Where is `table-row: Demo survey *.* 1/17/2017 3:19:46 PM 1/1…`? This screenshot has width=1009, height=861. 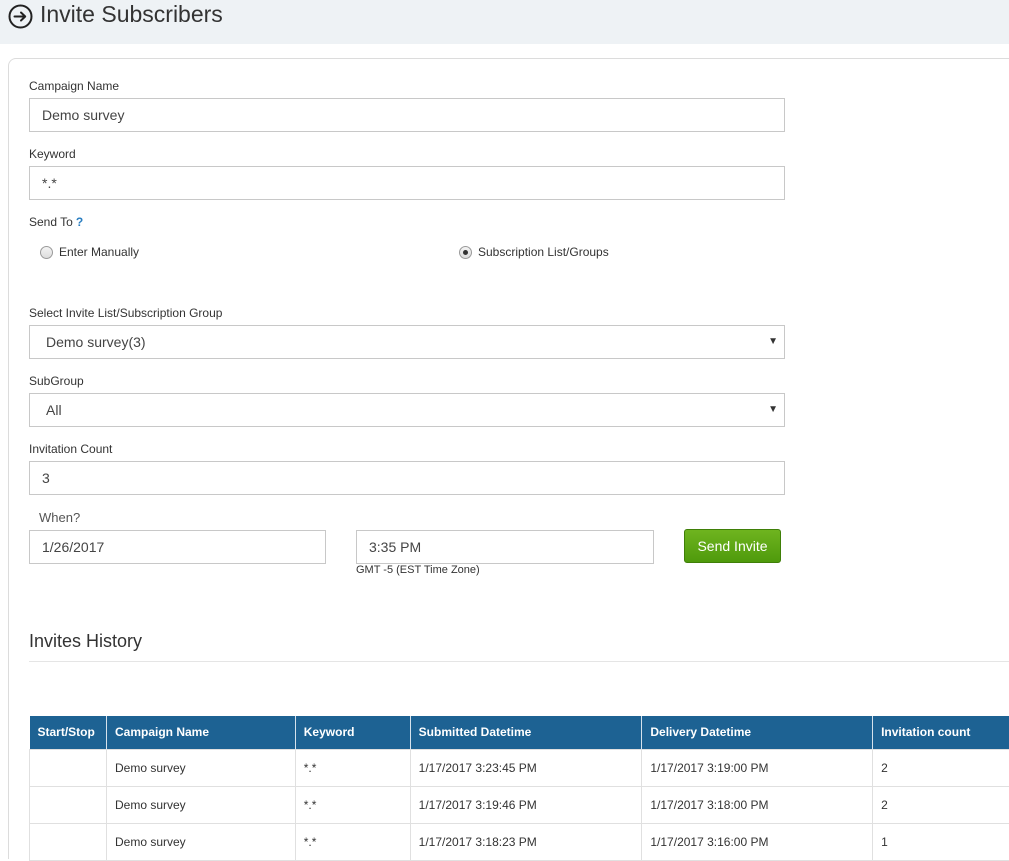 table-row: Demo survey *.* 1/17/2017 3:19:46 PM 1/1… is located at coordinates (519, 804).